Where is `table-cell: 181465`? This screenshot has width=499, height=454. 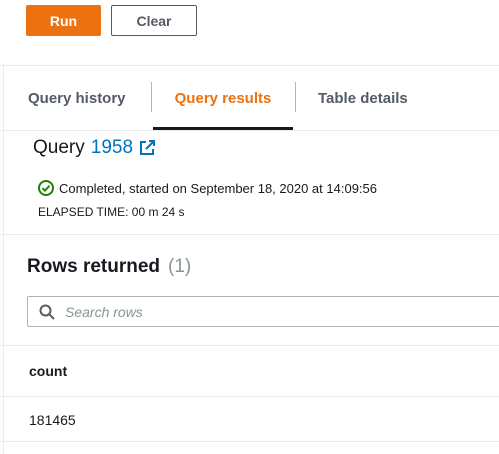 table-cell: 181465 is located at coordinates (52, 420).